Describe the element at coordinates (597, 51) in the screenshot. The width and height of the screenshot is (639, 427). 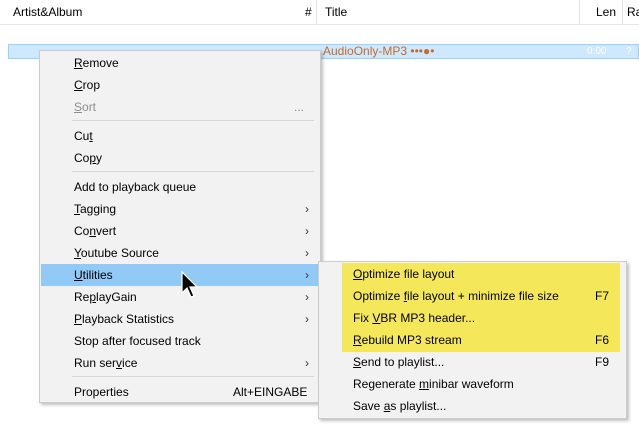
I see `track-length: 0:00` at that location.